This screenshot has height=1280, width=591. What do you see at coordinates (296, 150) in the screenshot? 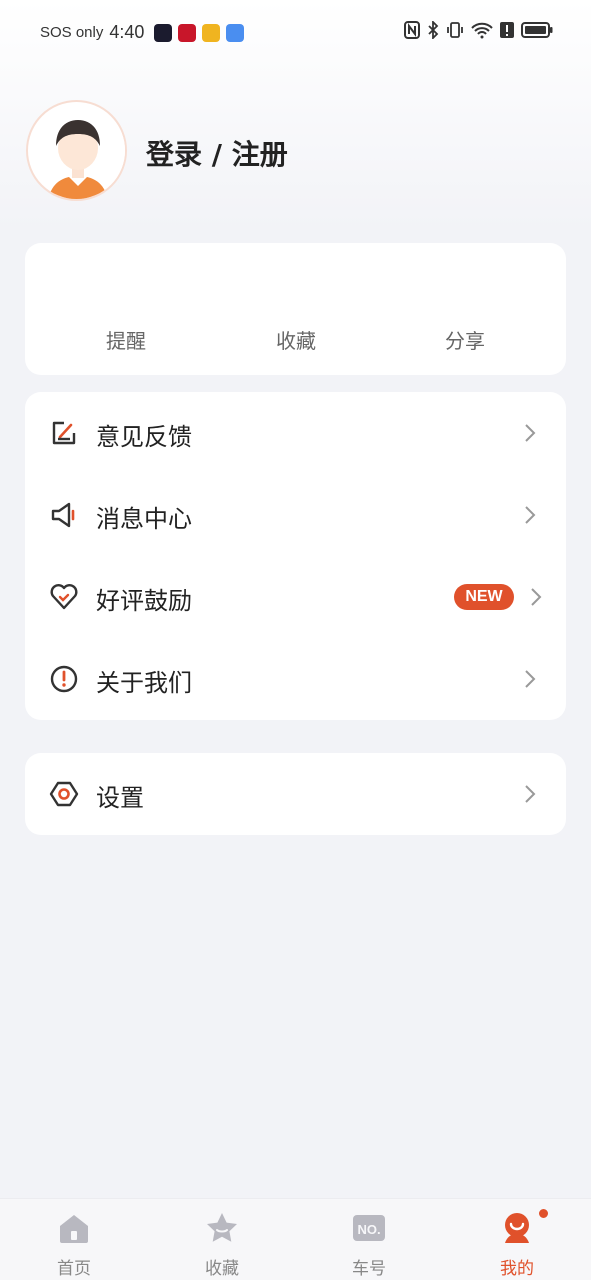
I see `profile-header: 登录 / 注册` at bounding box center [296, 150].